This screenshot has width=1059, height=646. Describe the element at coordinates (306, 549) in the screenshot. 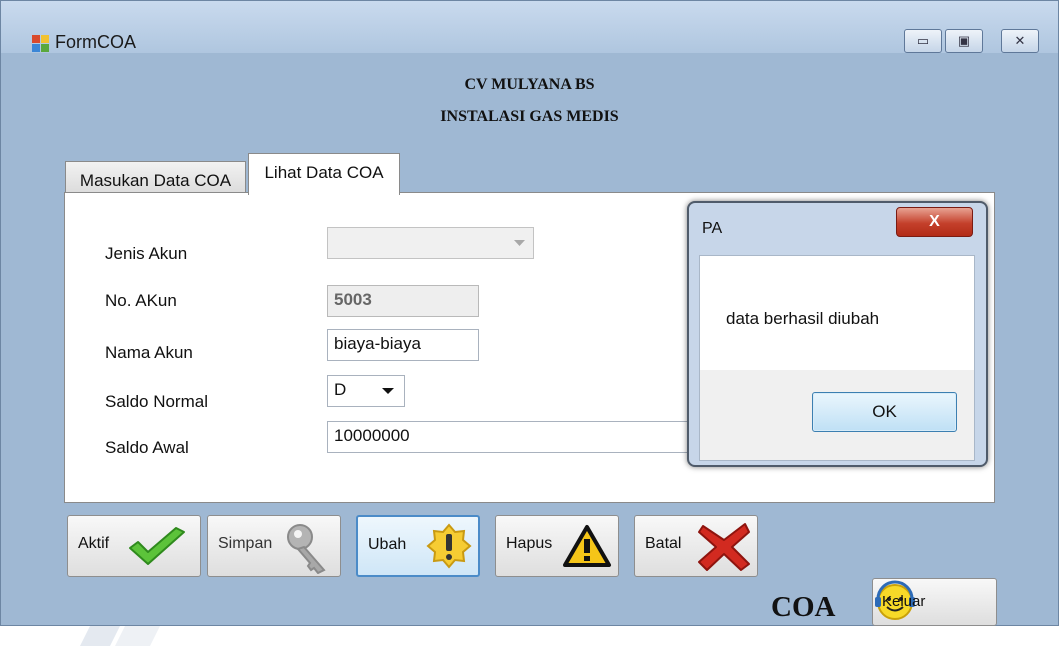

I see `key-icon` at that location.